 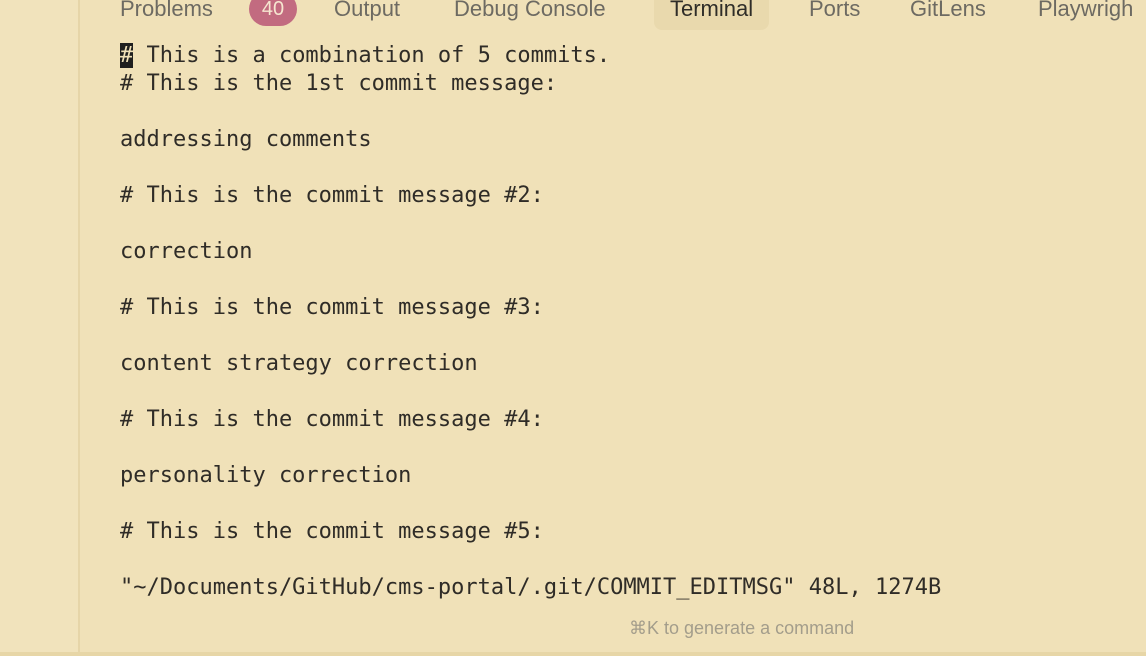 What do you see at coordinates (372, 55) in the screenshot?
I see `terminal-line-first-rest: This is a combination of 5 commits.` at bounding box center [372, 55].